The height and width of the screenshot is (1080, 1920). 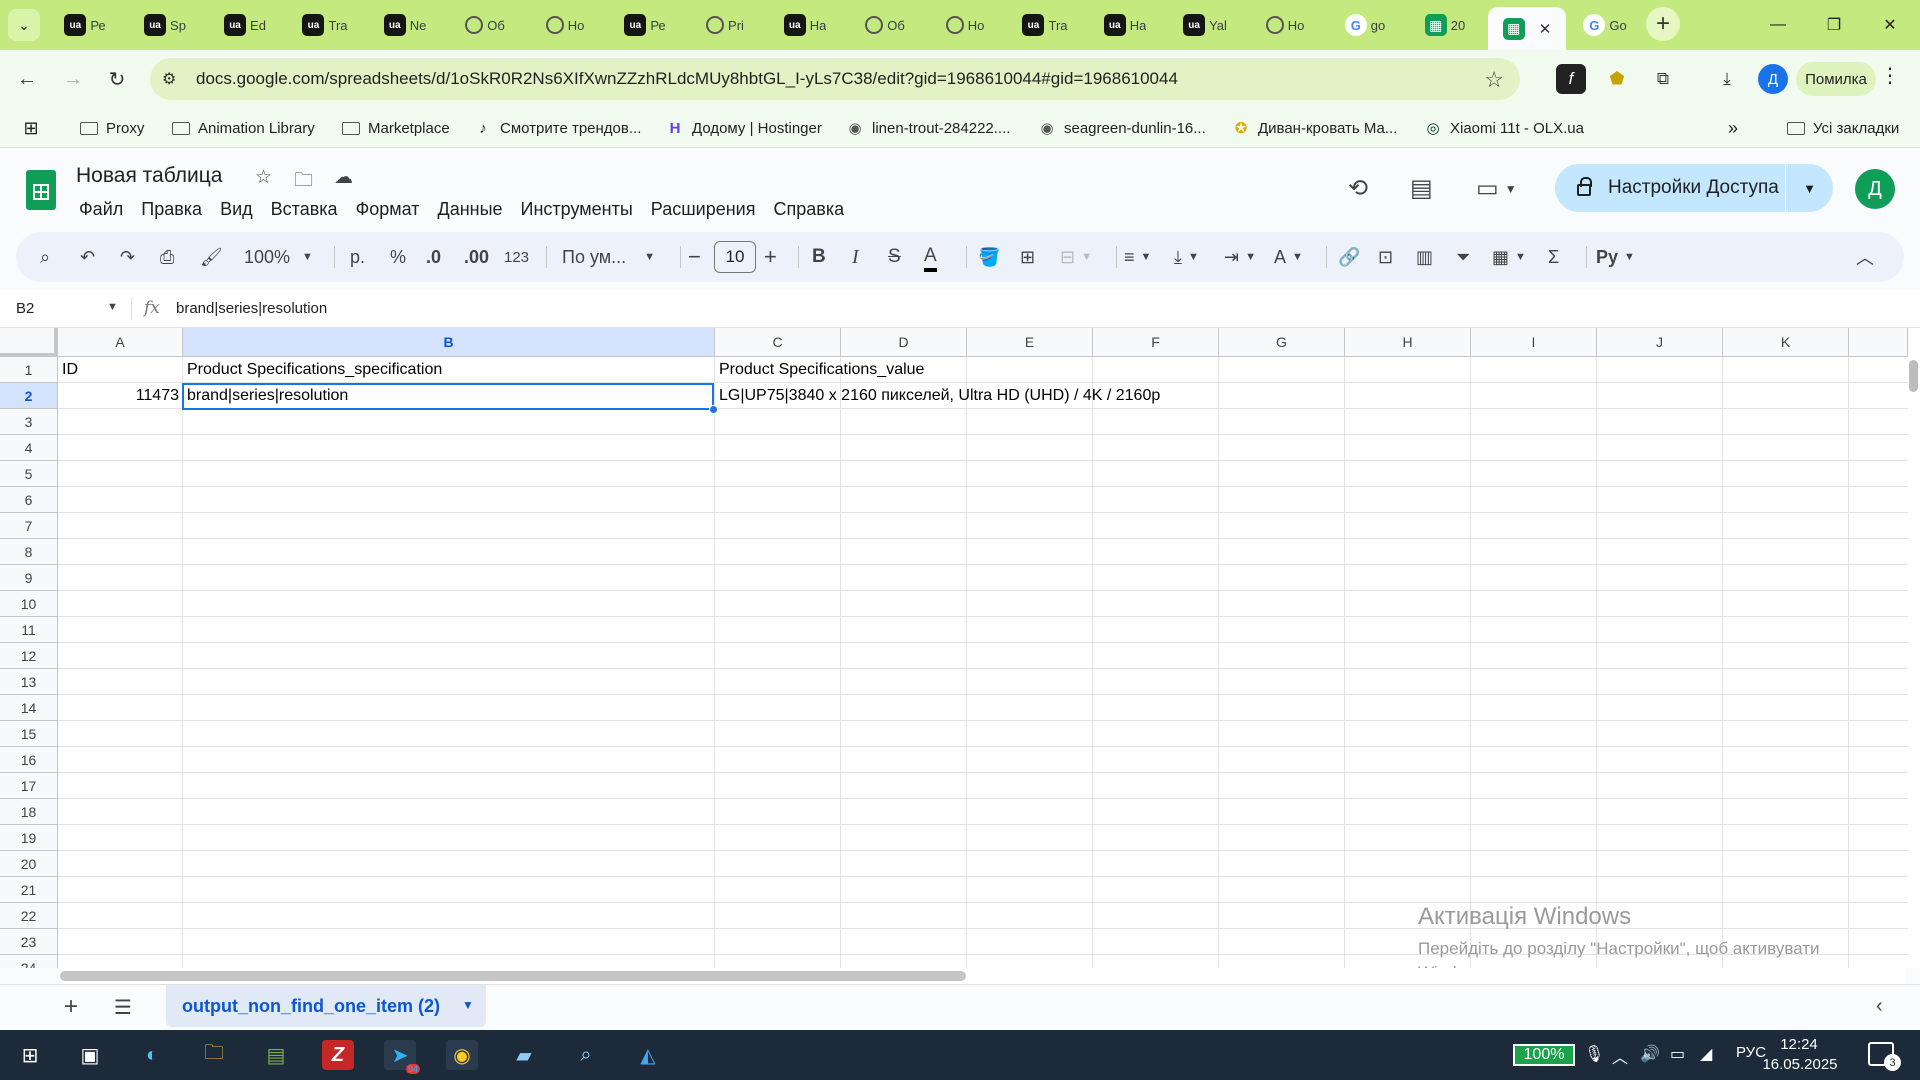 I want to click on close-window-button: ✕, so click(x=1890, y=25).